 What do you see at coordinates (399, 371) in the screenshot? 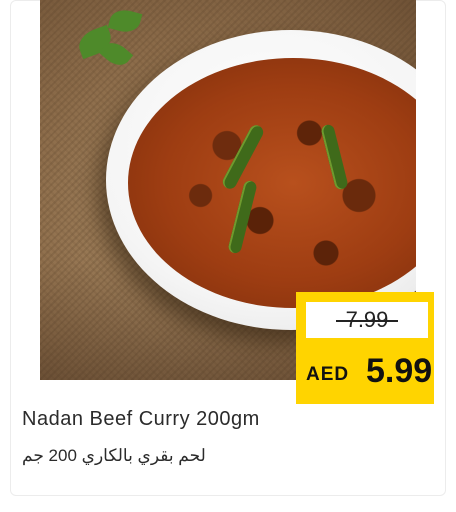
I see `sale-price: 5.99` at bounding box center [399, 371].